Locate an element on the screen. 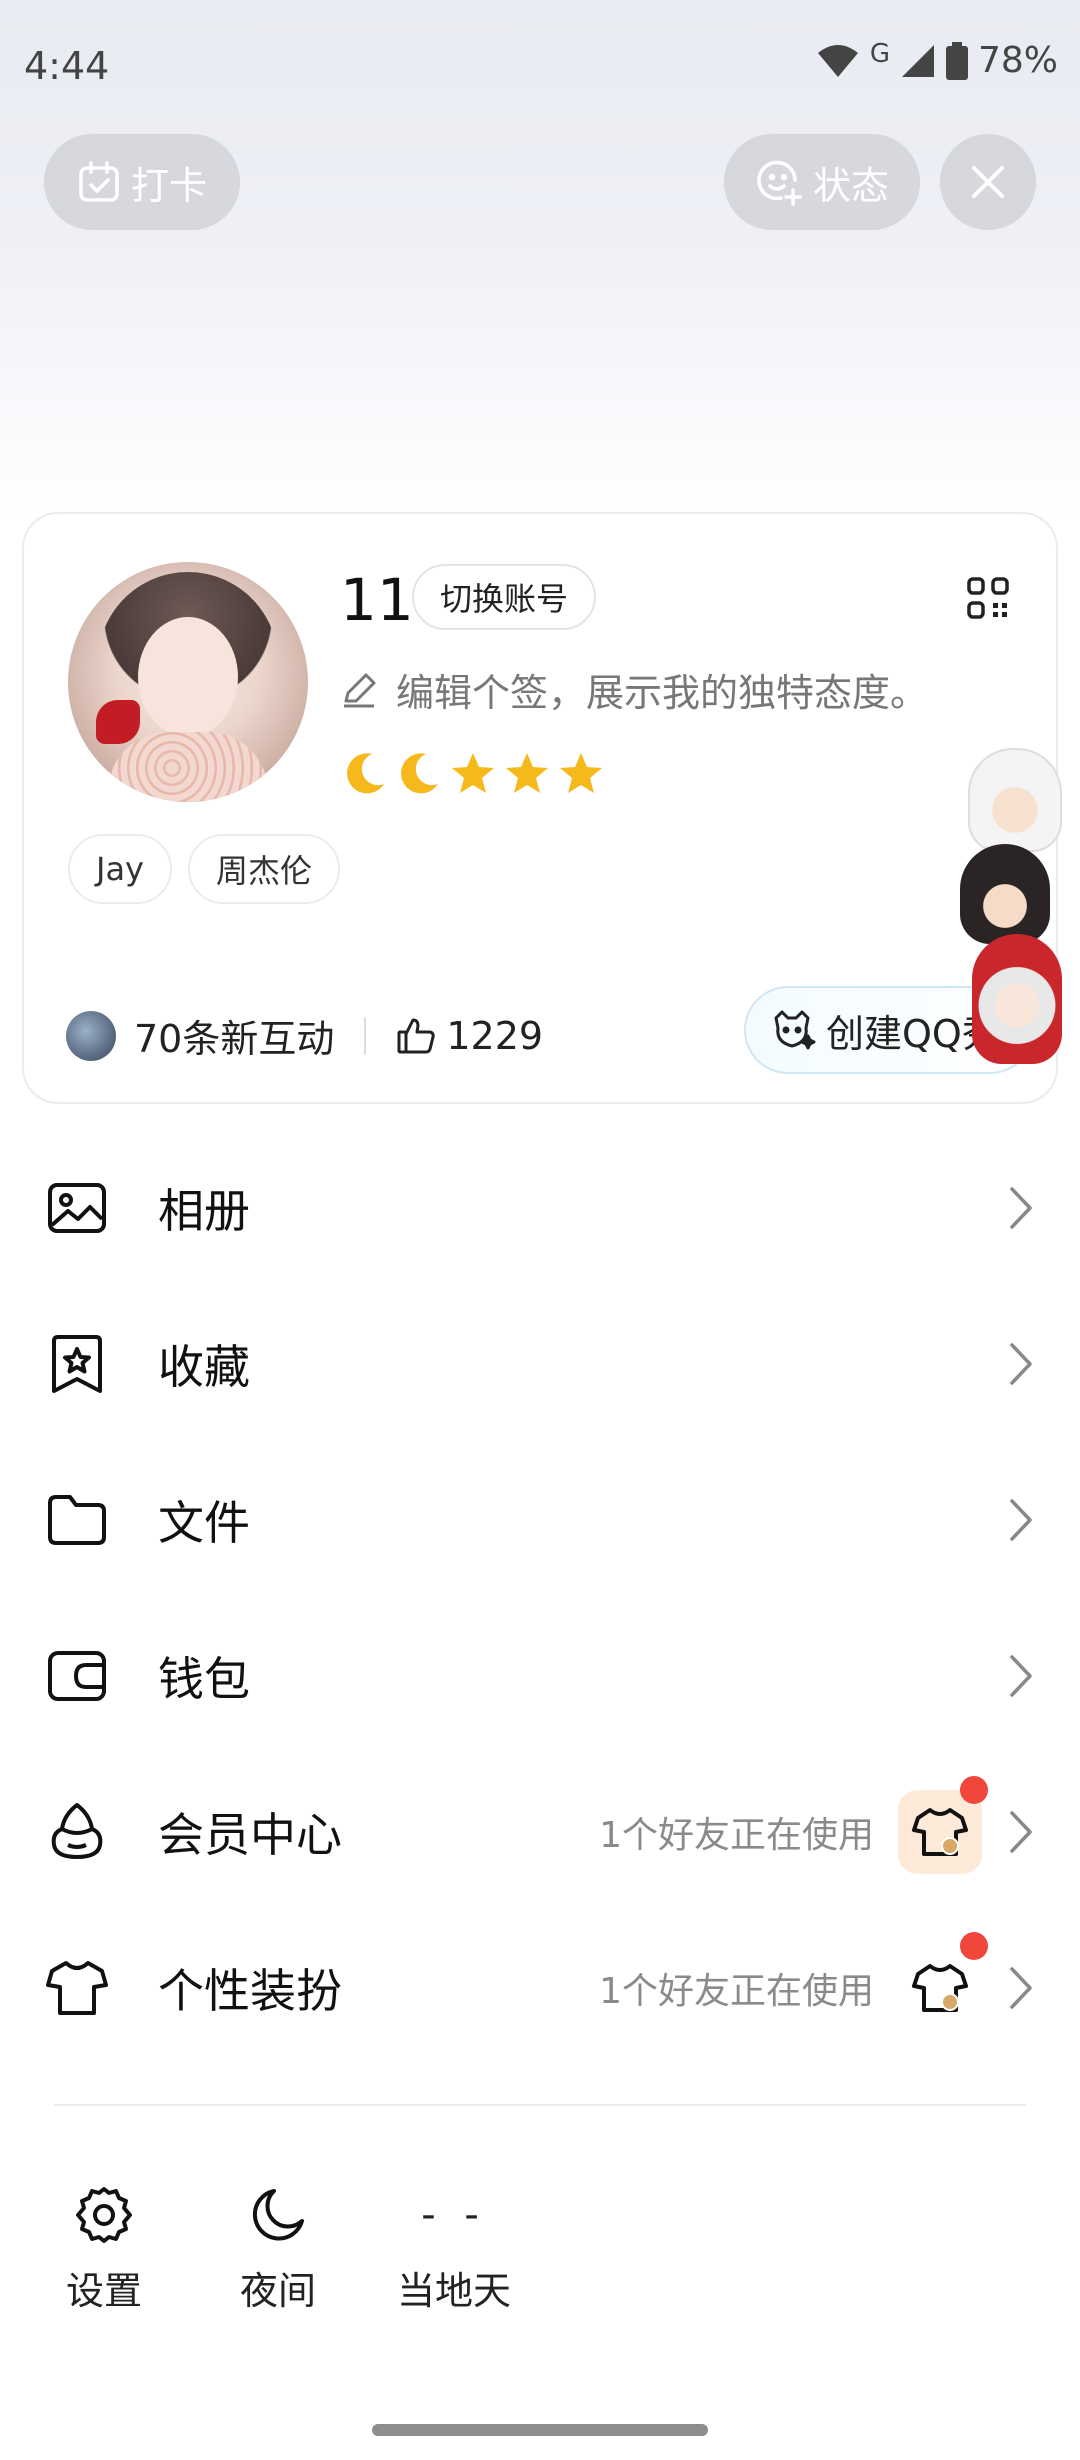 The height and width of the screenshot is (2460, 1080). network-type: G is located at coordinates (879, 53).